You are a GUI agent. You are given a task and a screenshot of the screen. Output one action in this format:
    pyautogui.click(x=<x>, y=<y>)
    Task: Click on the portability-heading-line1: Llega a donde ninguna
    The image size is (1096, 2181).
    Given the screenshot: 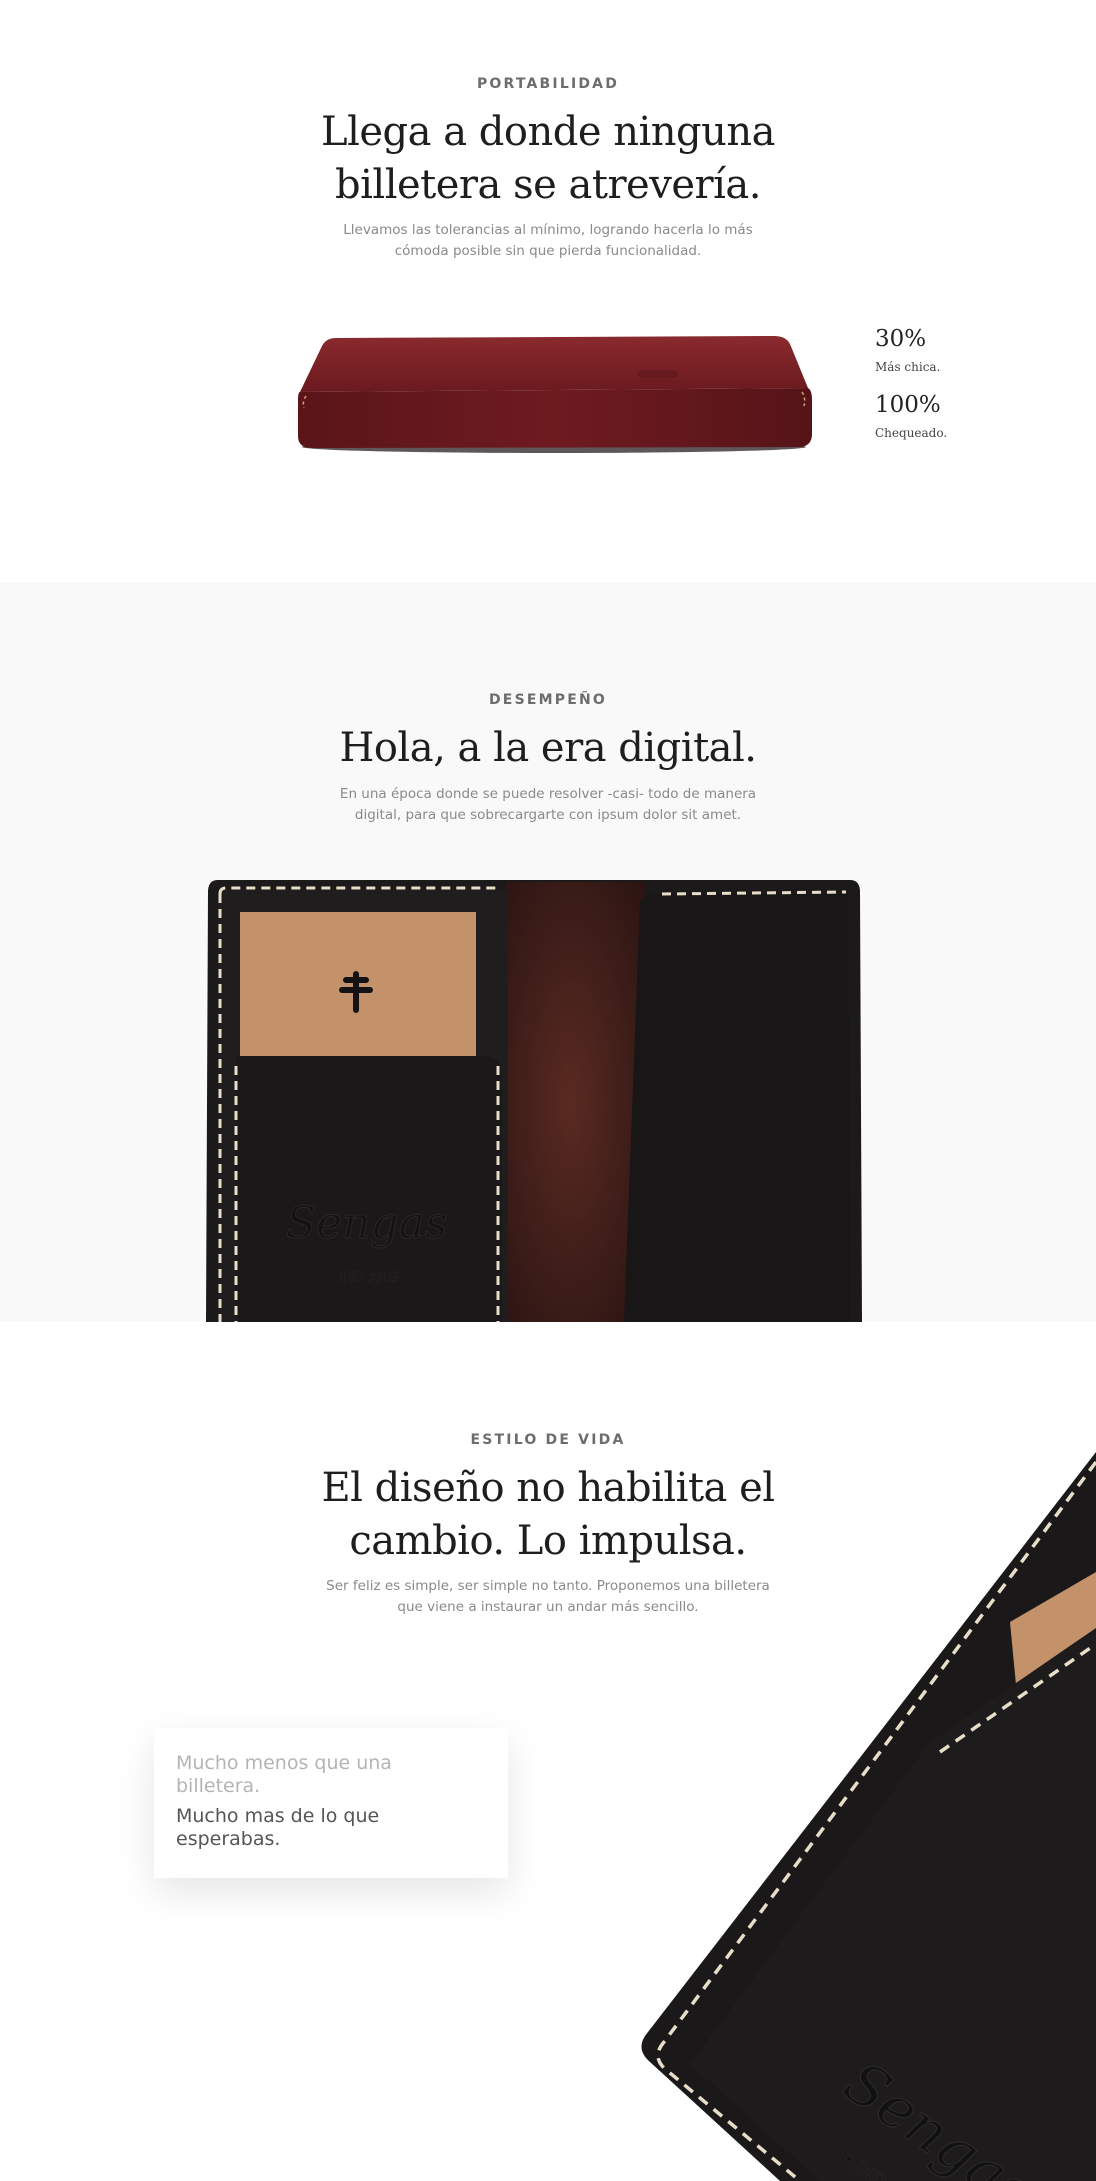 What is the action you would take?
    pyautogui.click(x=548, y=132)
    